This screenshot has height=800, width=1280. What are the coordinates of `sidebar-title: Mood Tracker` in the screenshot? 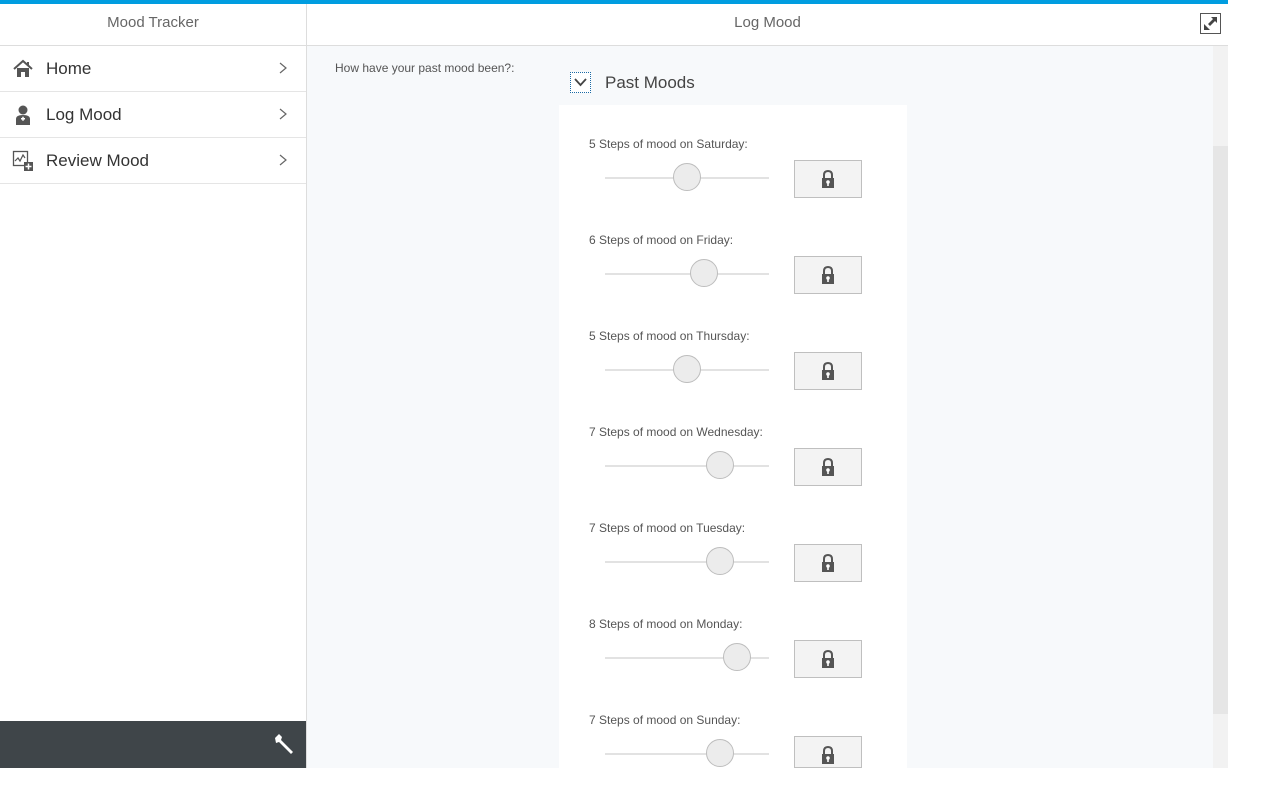 It's located at (153, 25).